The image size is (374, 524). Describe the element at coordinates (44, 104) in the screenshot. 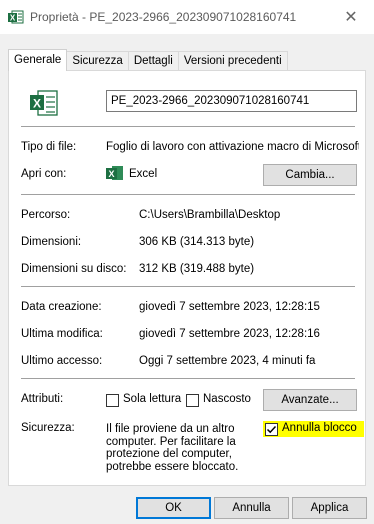

I see `excel-document-icon: X` at that location.